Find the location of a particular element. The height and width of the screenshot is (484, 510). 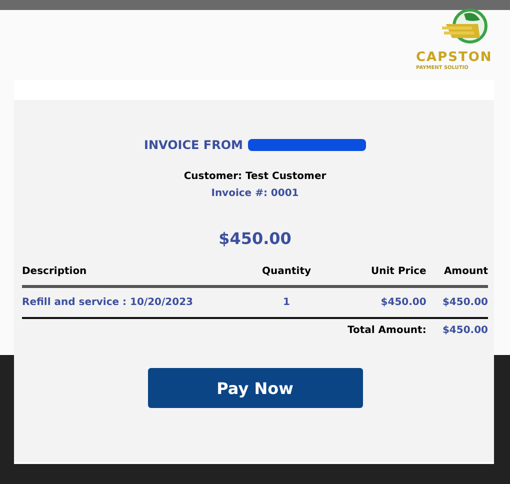

invoice-heading: INVOICE FROM is located at coordinates (193, 145).